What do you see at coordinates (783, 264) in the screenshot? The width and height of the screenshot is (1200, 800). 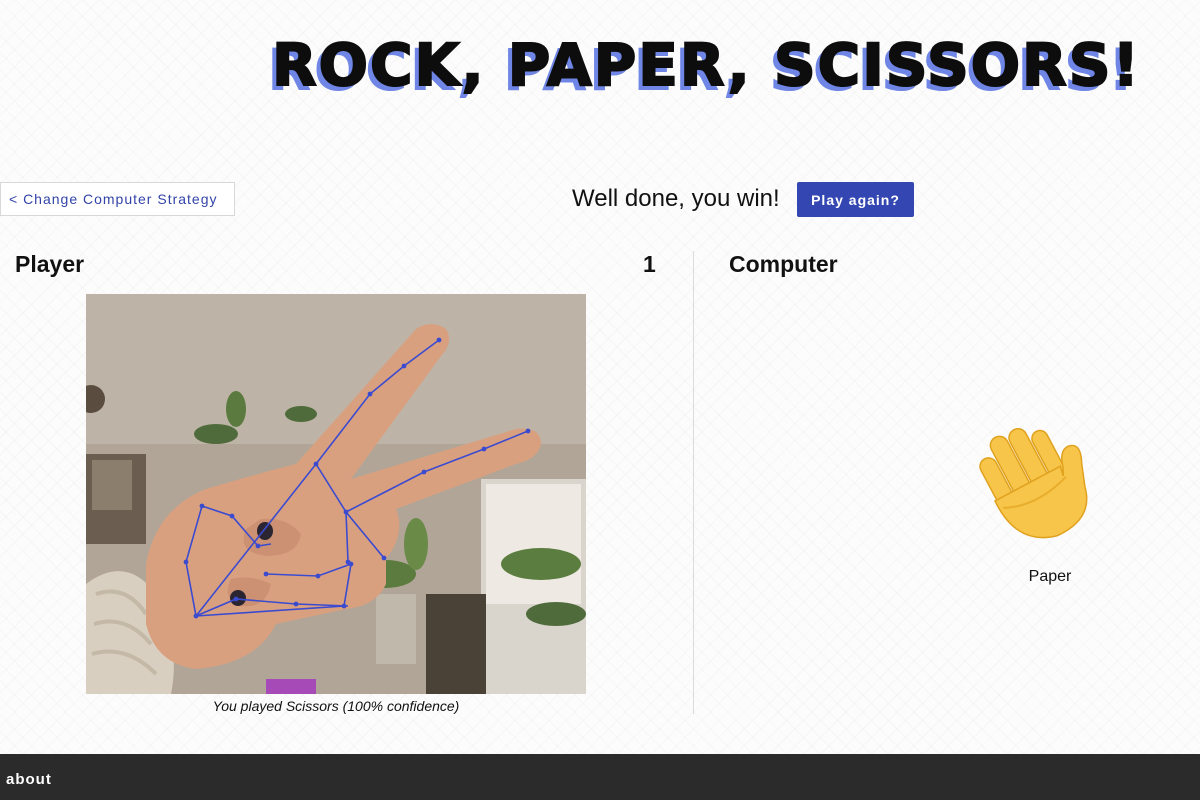 I see `computer-heading: Computer` at bounding box center [783, 264].